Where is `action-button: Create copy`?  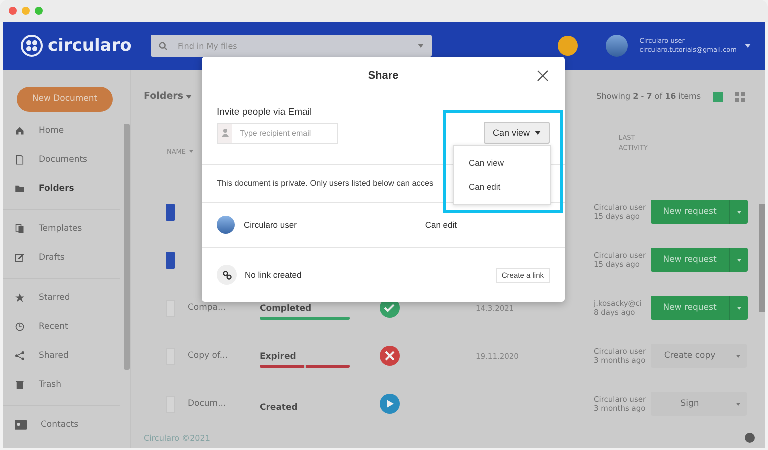 action-button: Create copy is located at coordinates (690, 356).